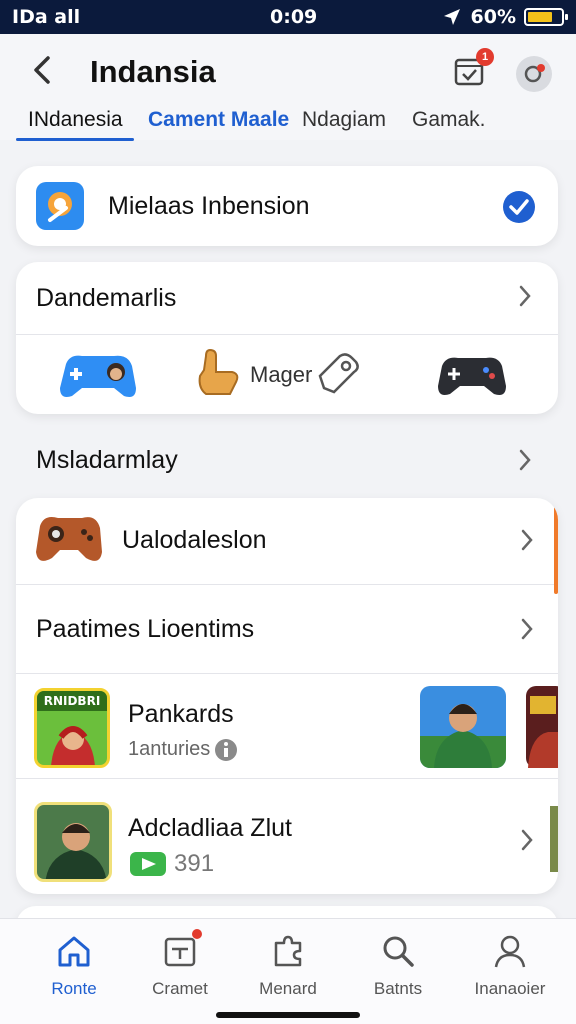  I want to click on feature-card: Mielaas Inbension, so click(287, 206).